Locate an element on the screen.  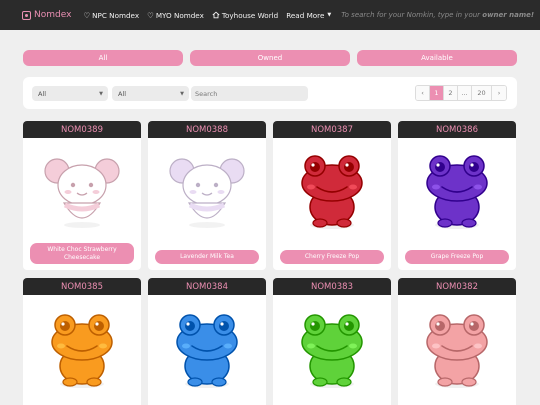
nav-myo-nomdex: ♡ MYO Nomdex is located at coordinates (175, 15).